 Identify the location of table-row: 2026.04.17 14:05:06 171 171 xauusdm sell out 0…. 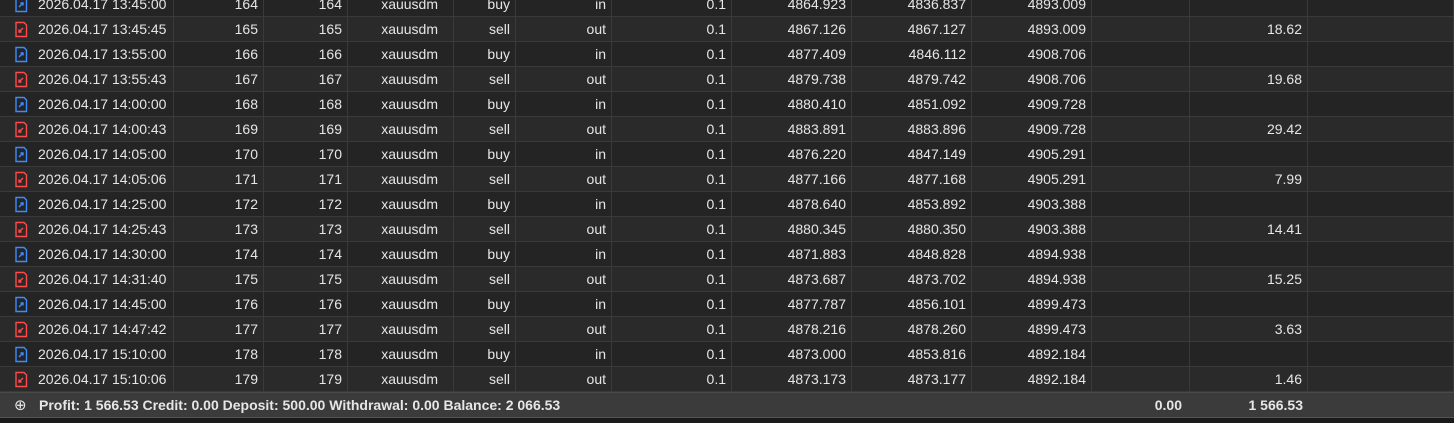
(727, 179).